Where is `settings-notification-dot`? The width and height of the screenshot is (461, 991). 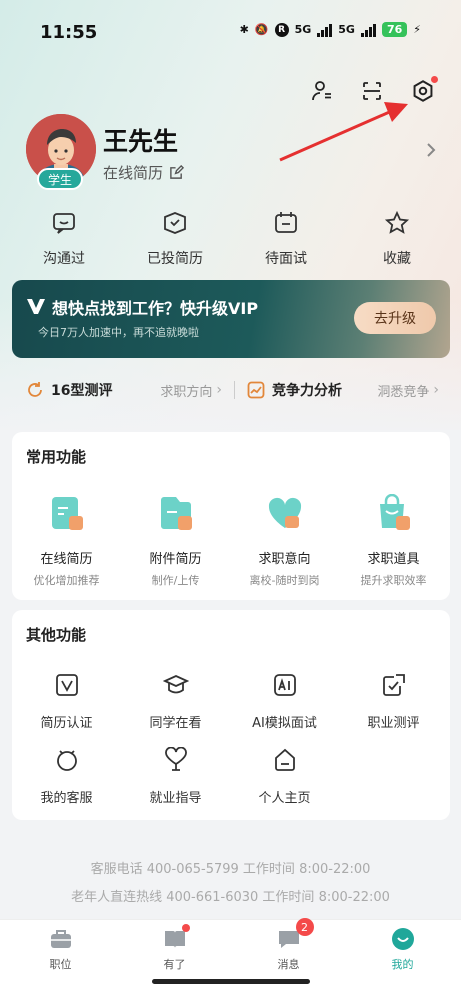
settings-notification-dot is located at coordinates (434, 79).